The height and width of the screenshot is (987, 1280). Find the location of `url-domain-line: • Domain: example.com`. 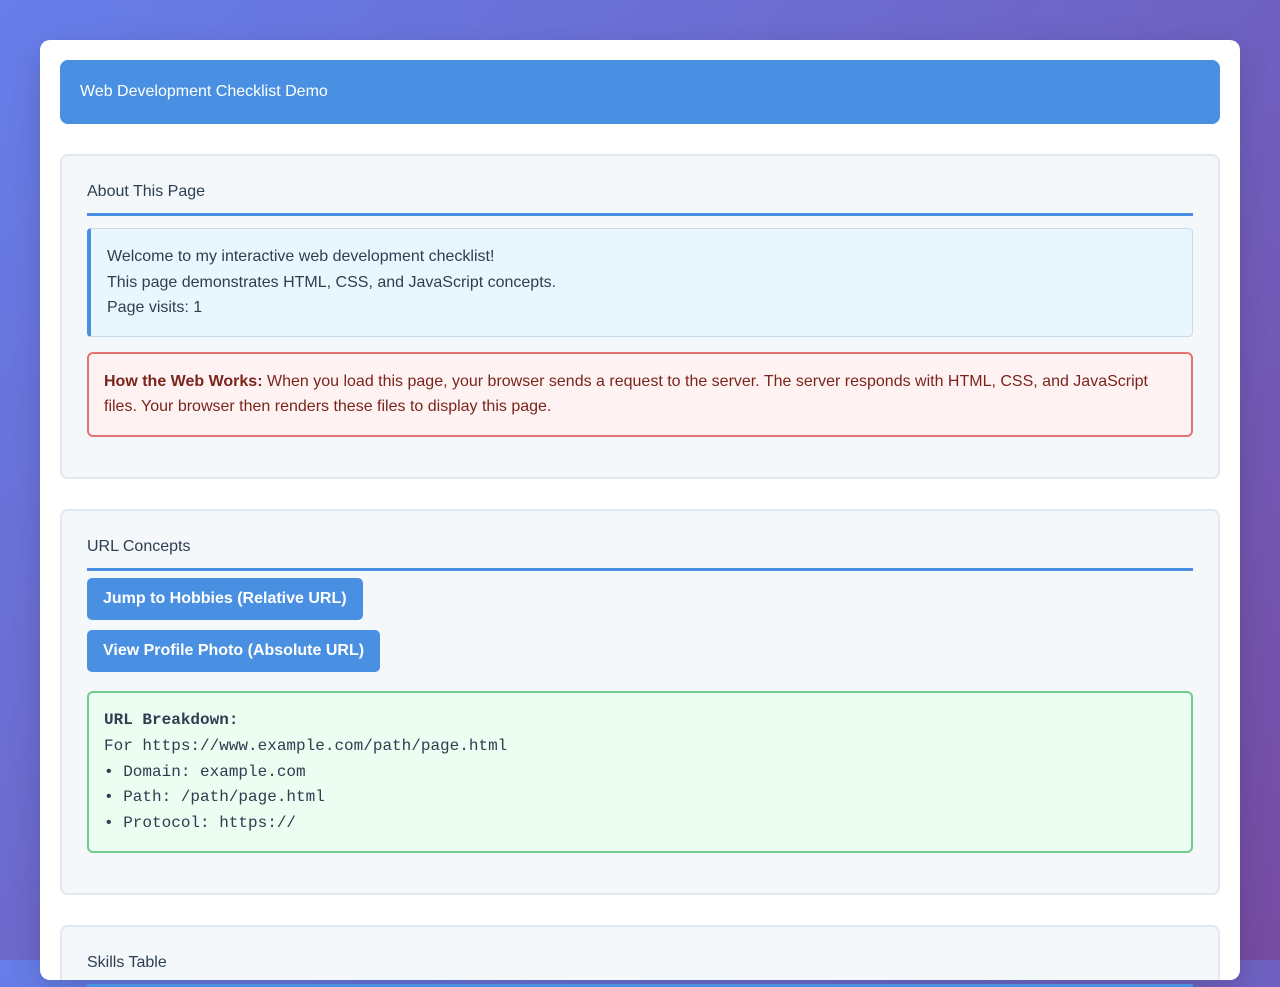

url-domain-line: • Domain: example.com is located at coordinates (205, 771).